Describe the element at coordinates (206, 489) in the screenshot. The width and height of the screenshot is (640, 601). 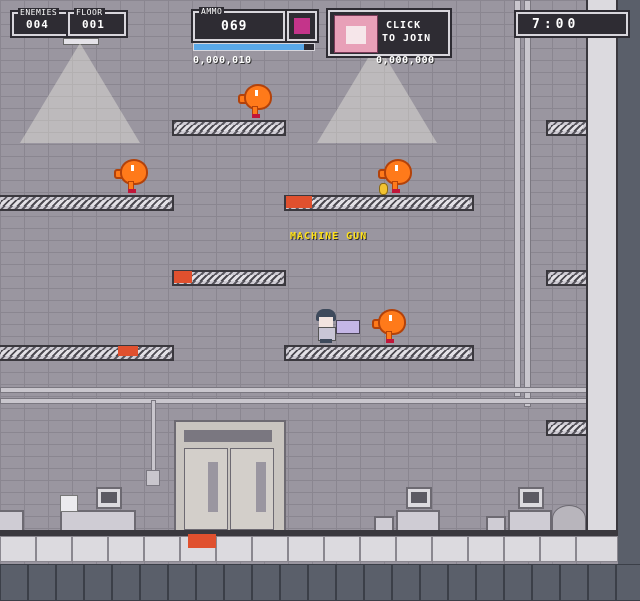
I see `elevator-door-left` at that location.